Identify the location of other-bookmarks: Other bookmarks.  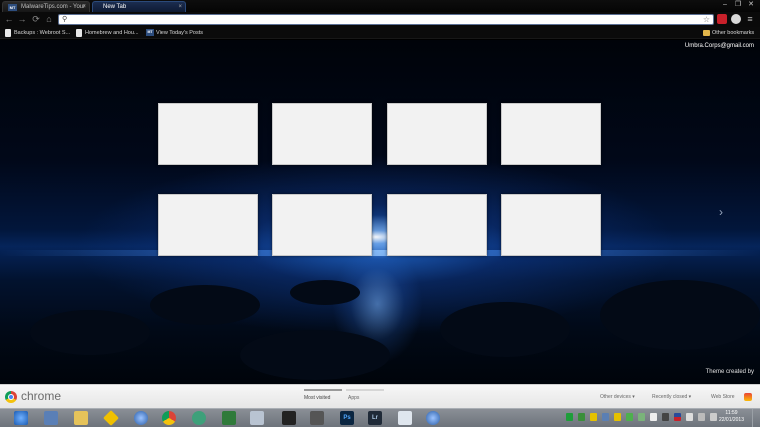
(728, 33).